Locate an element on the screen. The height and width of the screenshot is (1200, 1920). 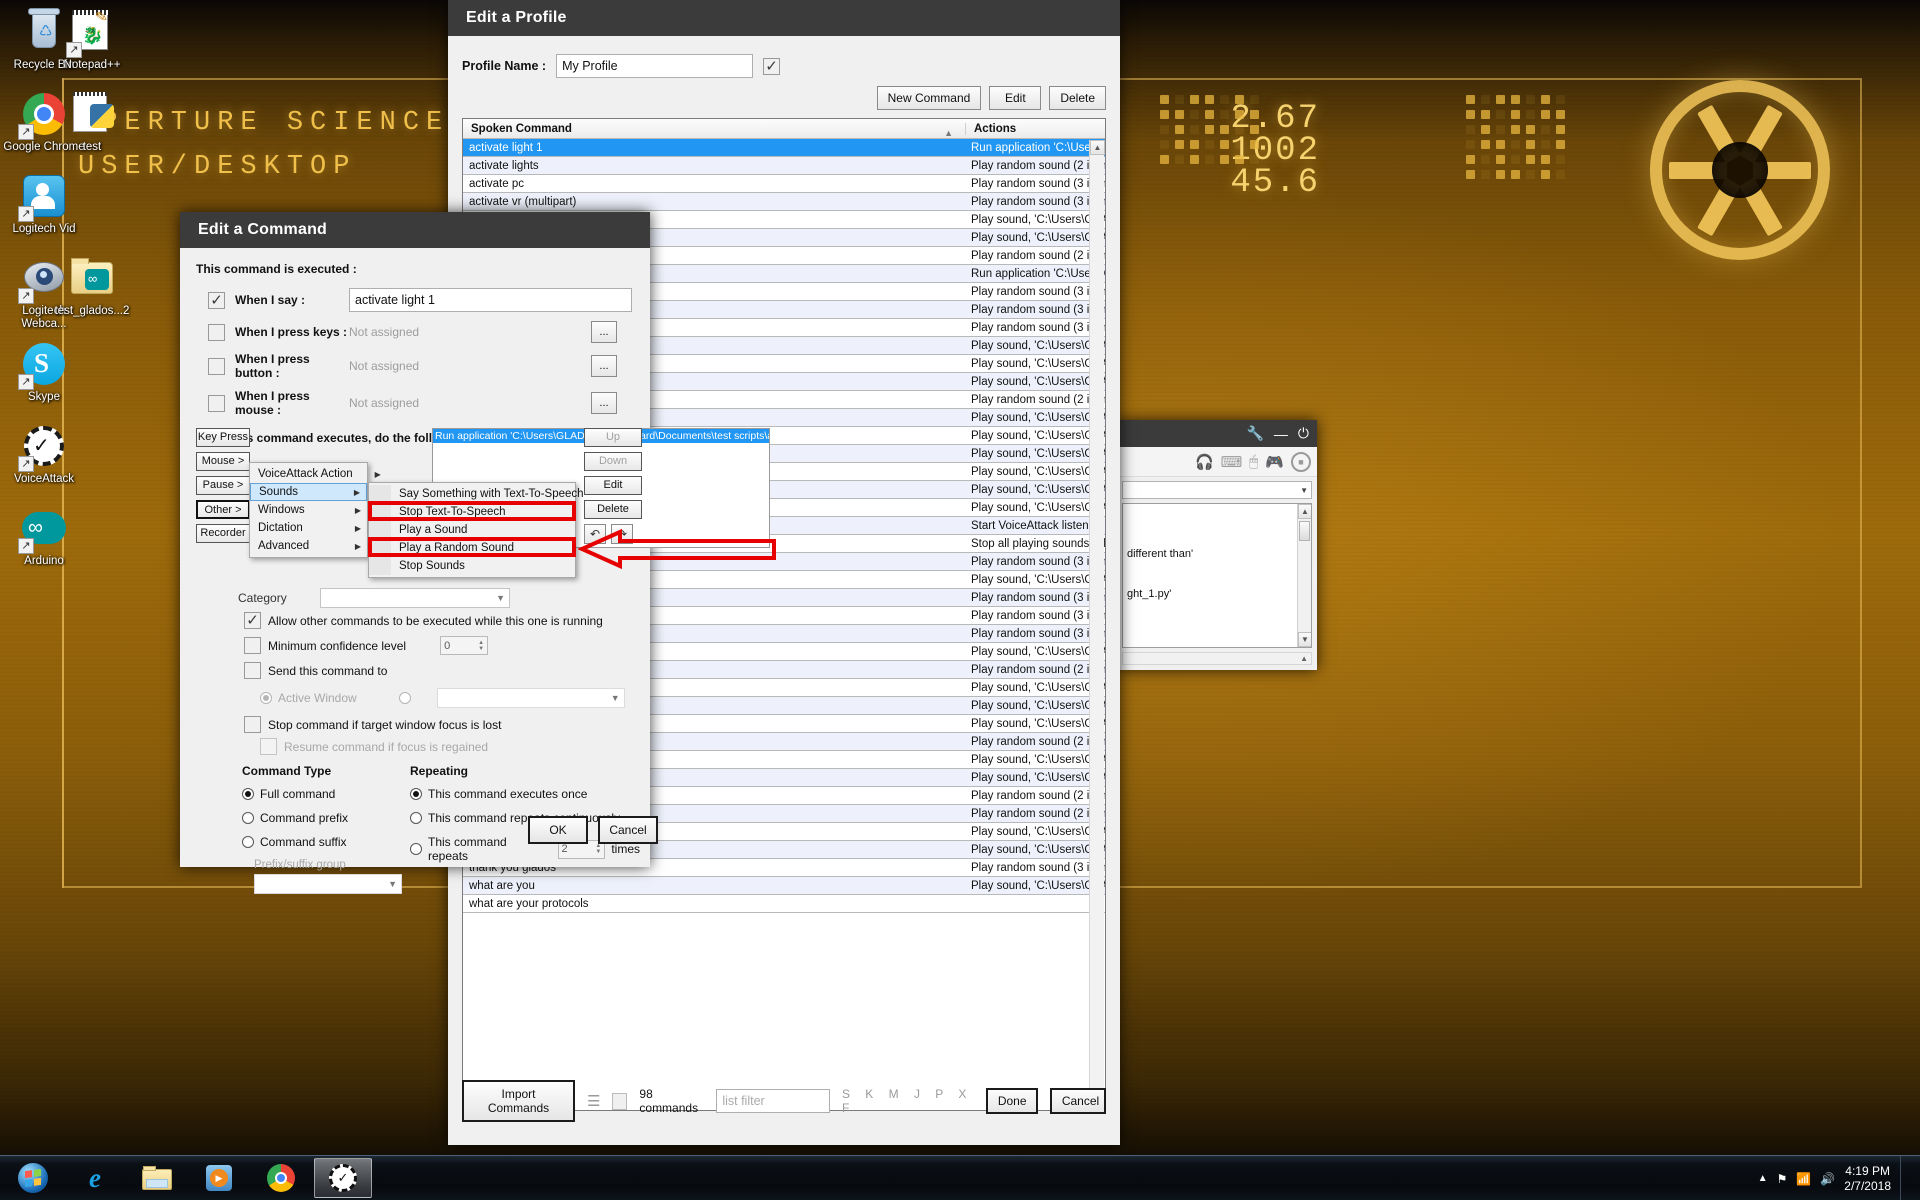
target-window-combo: ▼ is located at coordinates (530, 698).